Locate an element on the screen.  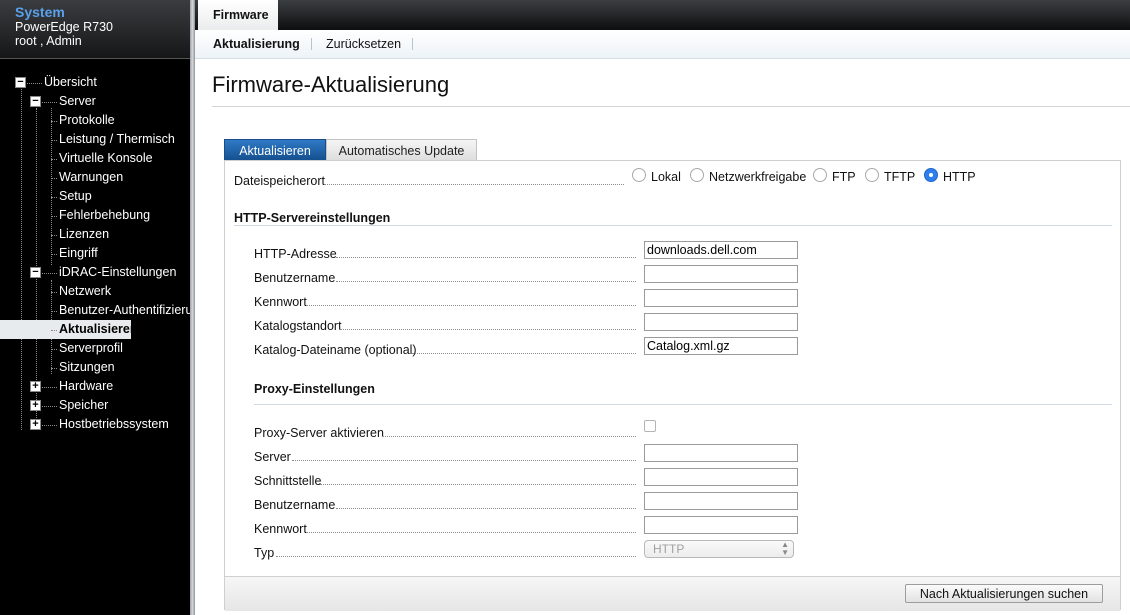
sidebar-item-label: Setup is located at coordinates (75, 196).